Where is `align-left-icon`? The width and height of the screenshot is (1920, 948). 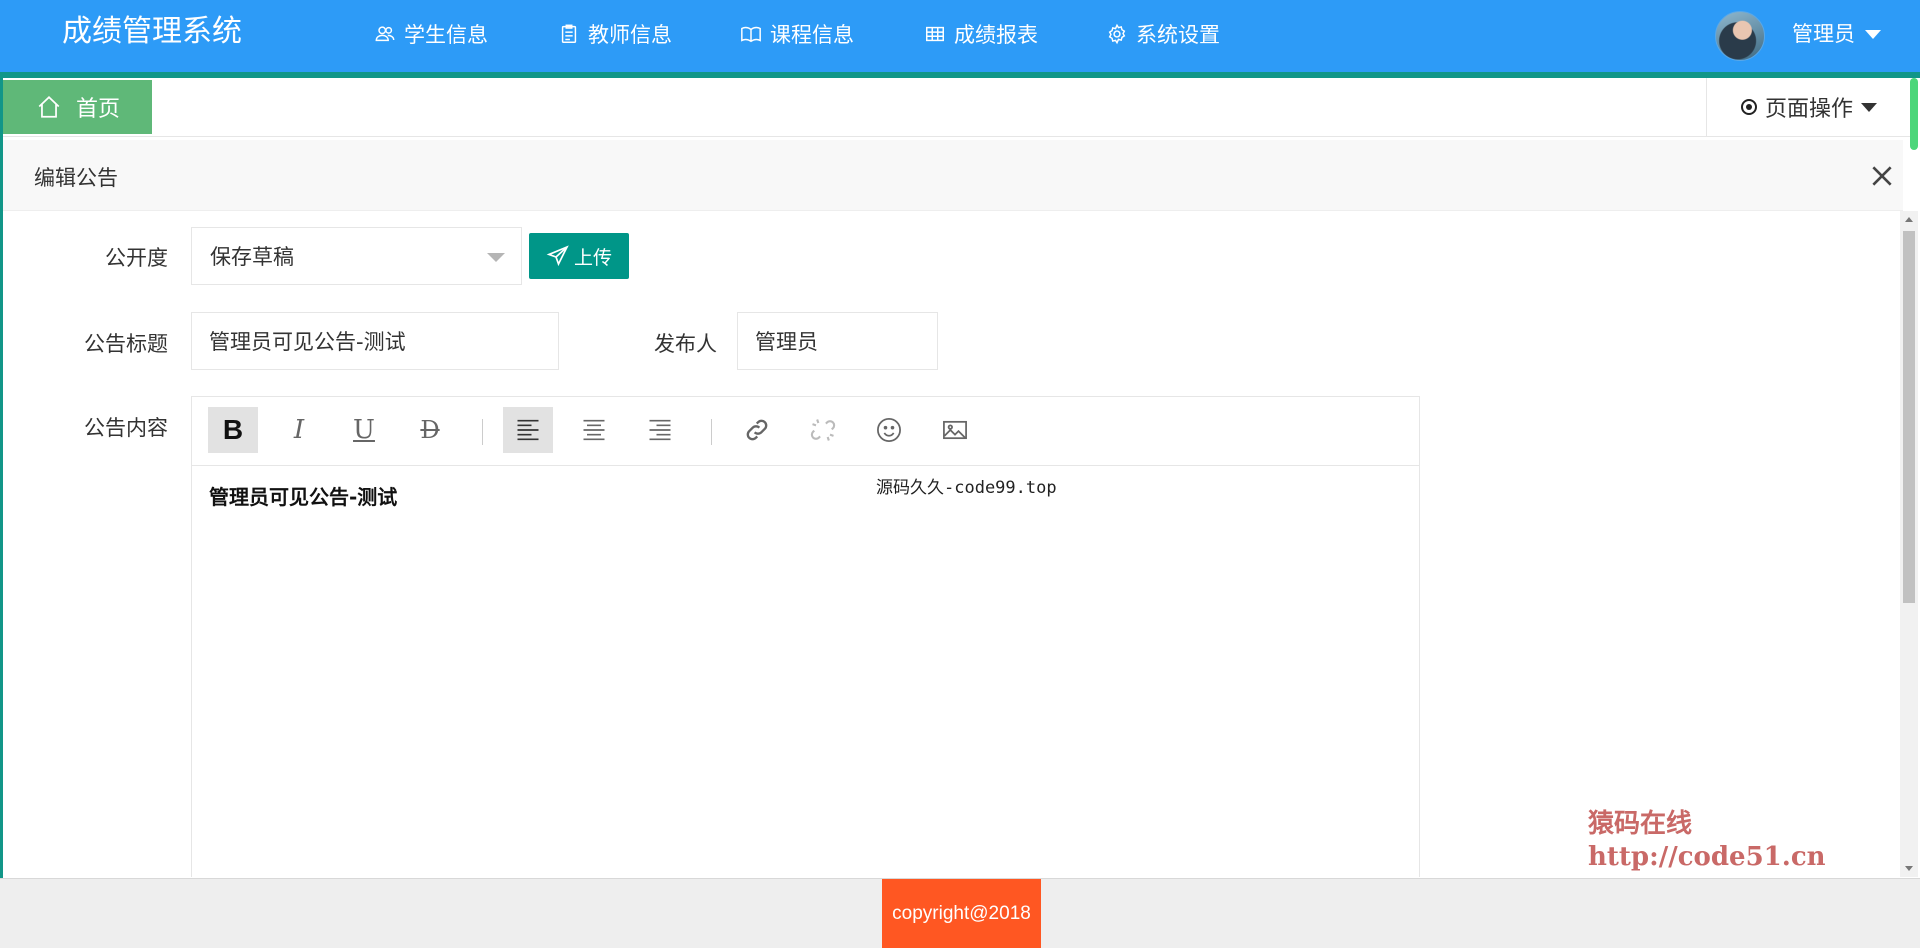
align-left-icon is located at coordinates (528, 430).